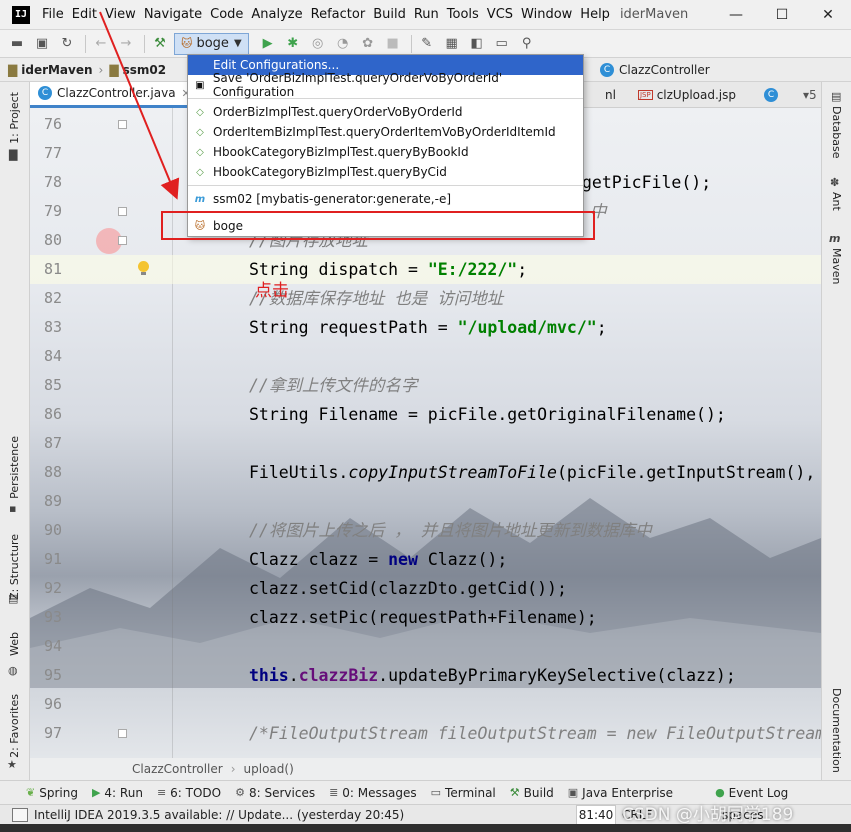 The width and height of the screenshot is (851, 832). I want to click on ant-tool-tab: Ant, so click(836, 201).